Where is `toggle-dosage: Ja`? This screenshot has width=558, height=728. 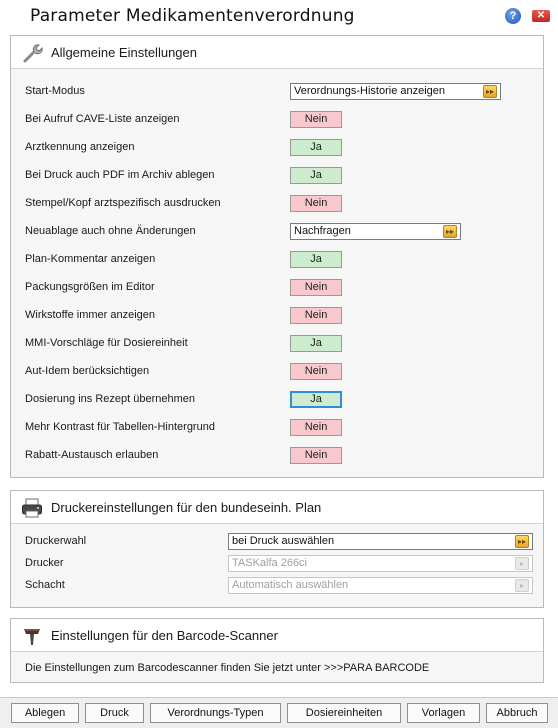
toggle-dosage: Ja is located at coordinates (316, 399).